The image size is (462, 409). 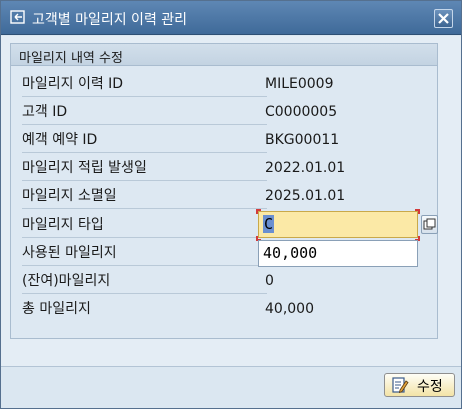 I want to click on close-icon, so click(x=443, y=18).